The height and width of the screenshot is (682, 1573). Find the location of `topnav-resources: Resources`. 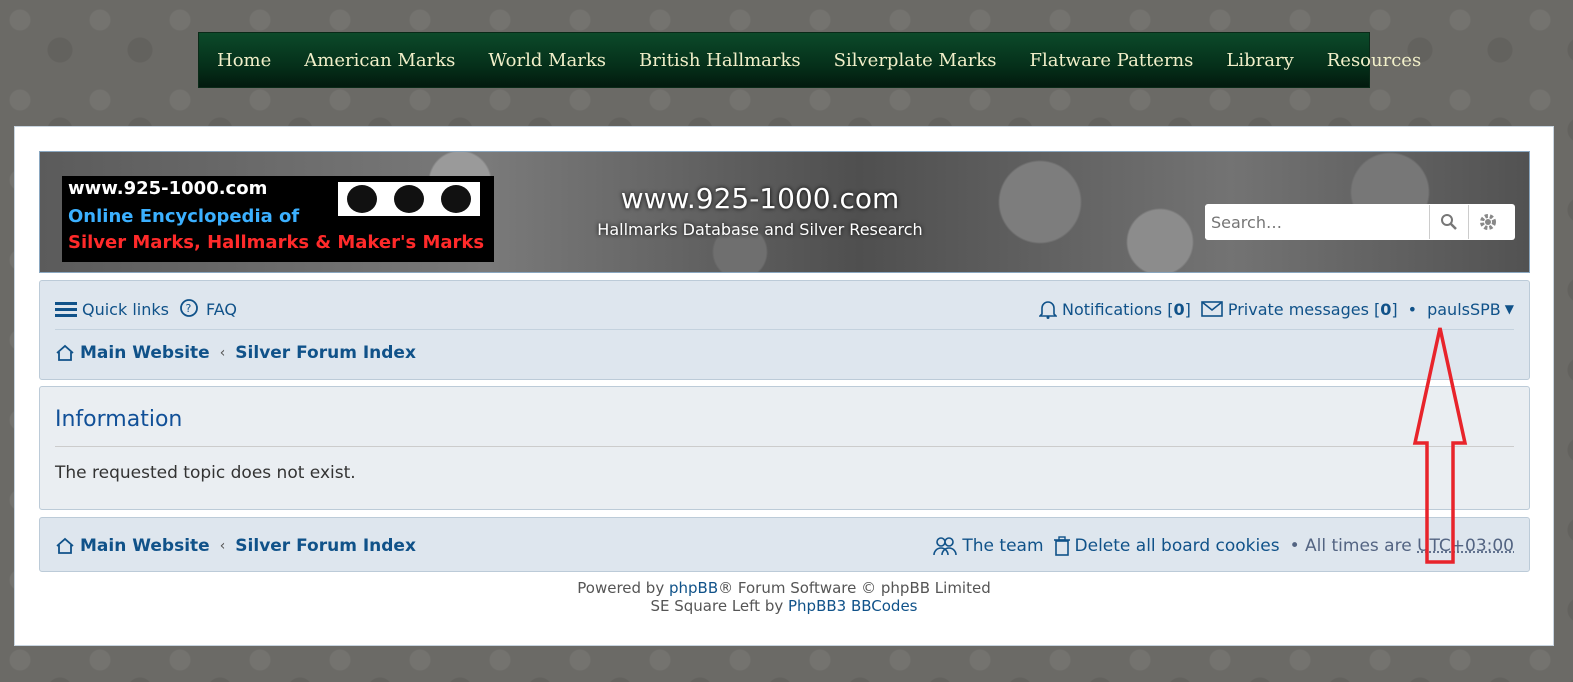

topnav-resources: Resources is located at coordinates (1374, 60).